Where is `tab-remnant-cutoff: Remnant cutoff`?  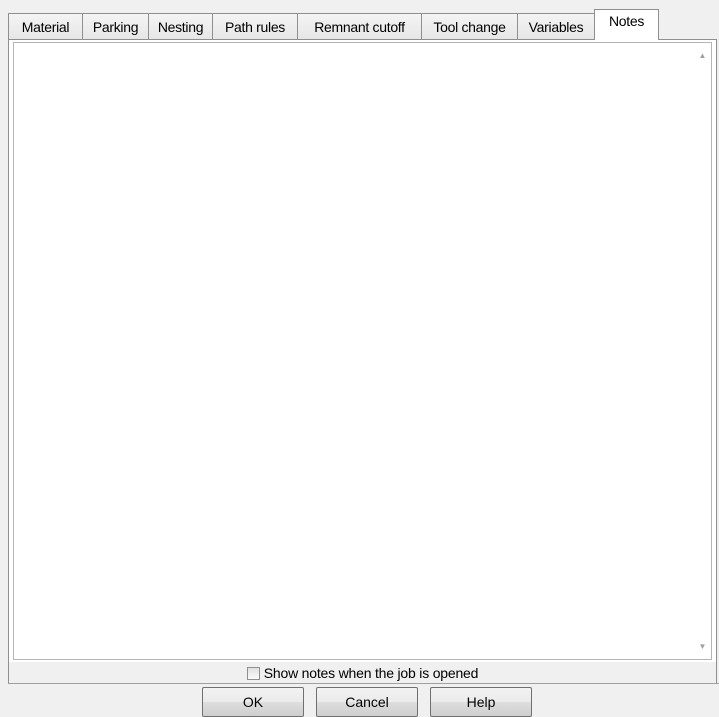 tab-remnant-cutoff: Remnant cutoff is located at coordinates (359, 26).